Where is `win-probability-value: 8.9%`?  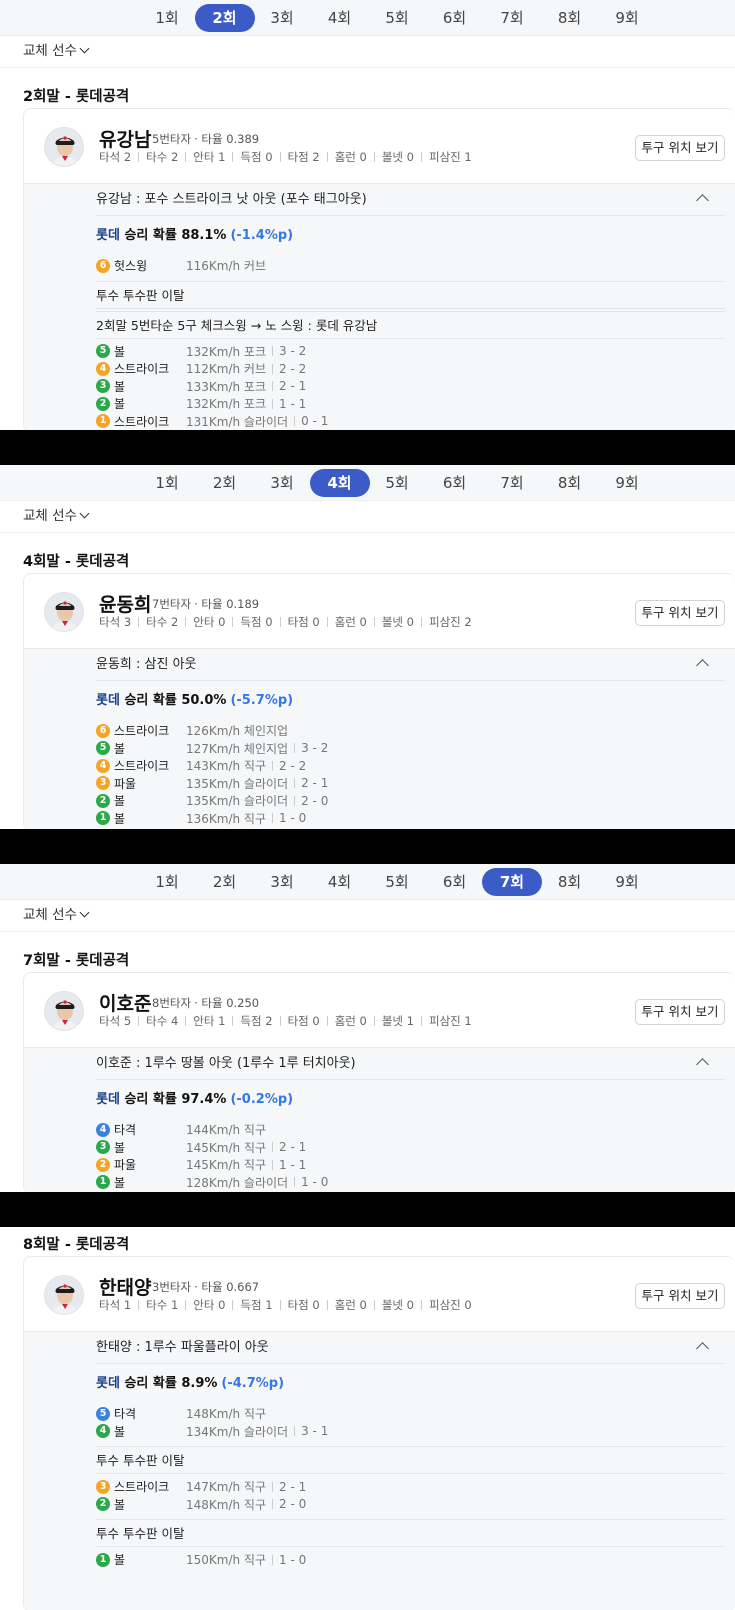
win-probability-value: 8.9% is located at coordinates (199, 1383).